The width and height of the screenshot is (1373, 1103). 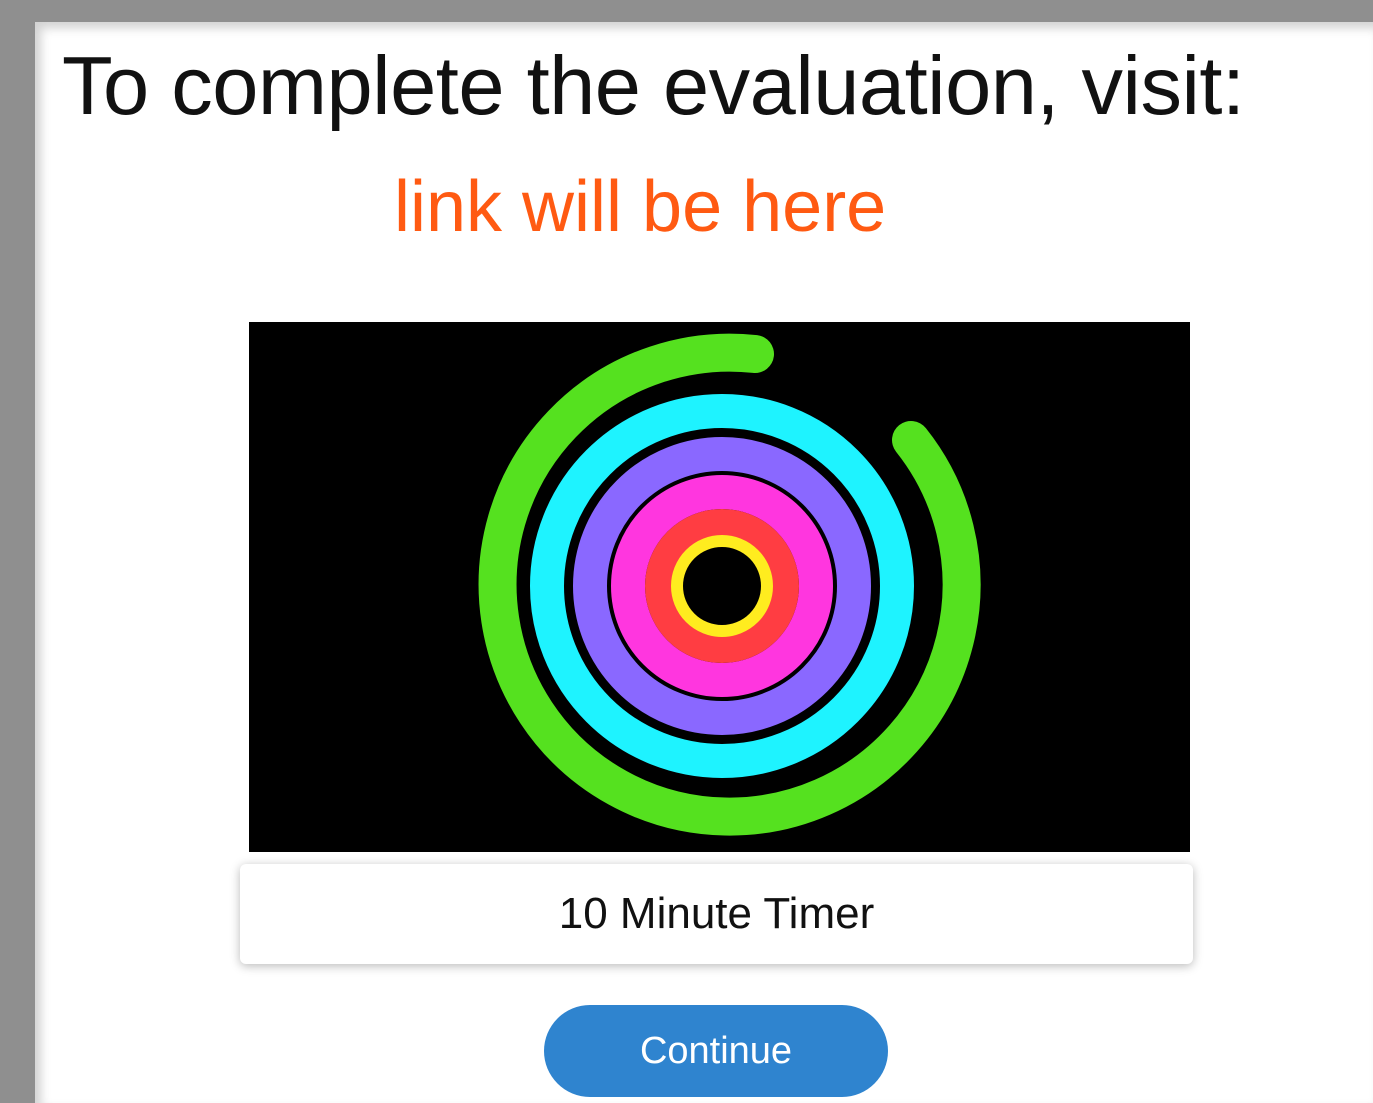 I want to click on continue-button: Continue, so click(x=716, y=1051).